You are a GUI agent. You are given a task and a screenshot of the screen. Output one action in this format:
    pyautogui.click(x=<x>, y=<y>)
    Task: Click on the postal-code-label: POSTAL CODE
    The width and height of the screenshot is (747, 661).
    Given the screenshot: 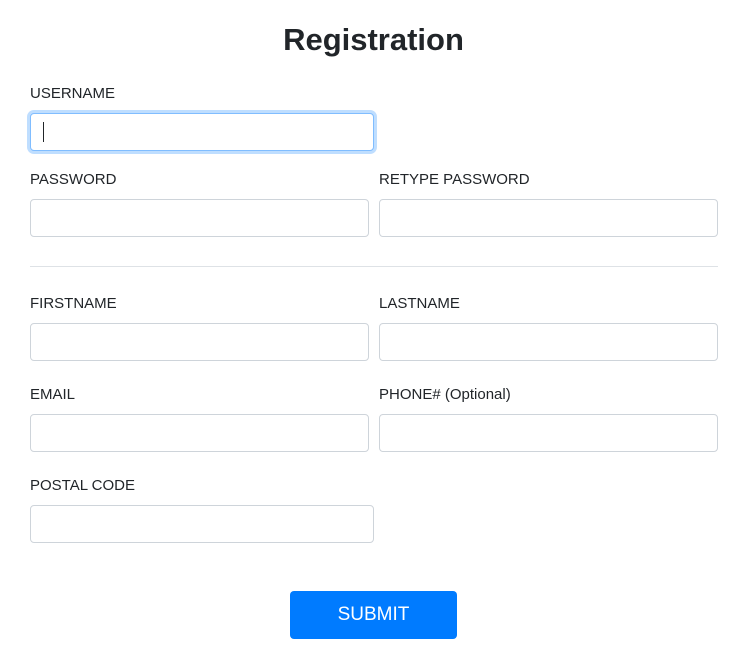 What is the action you would take?
    pyautogui.click(x=83, y=485)
    